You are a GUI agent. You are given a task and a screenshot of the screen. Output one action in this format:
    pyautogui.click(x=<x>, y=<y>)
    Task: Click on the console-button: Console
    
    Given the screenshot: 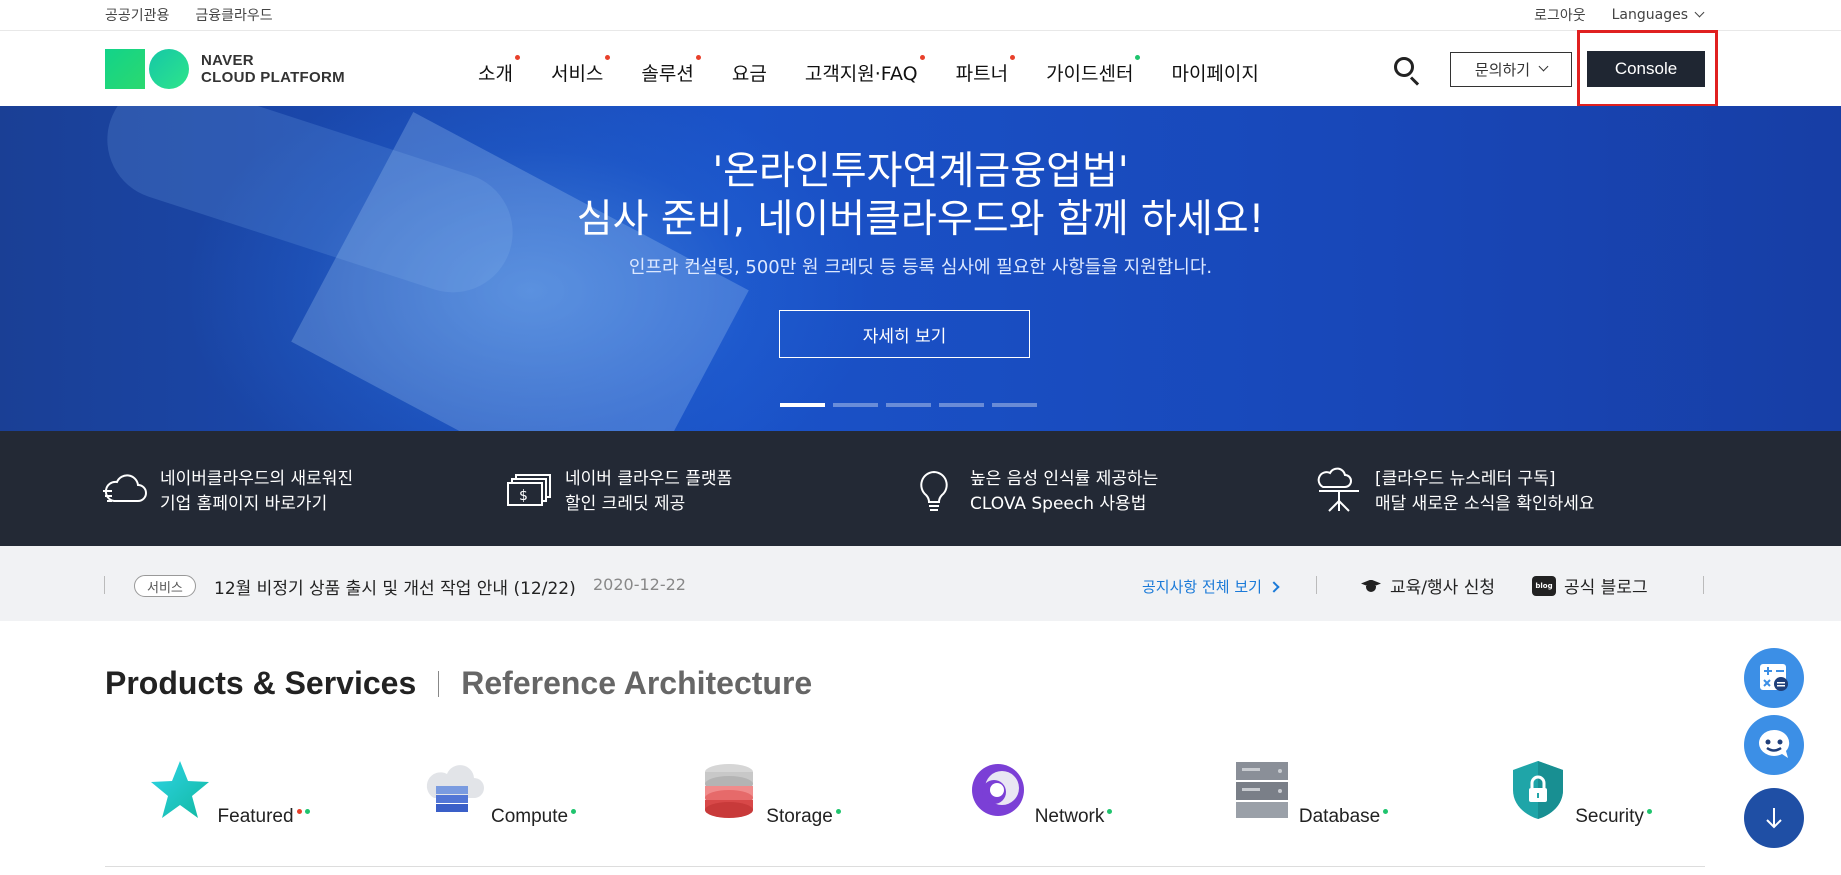 What is the action you would take?
    pyautogui.click(x=1646, y=69)
    